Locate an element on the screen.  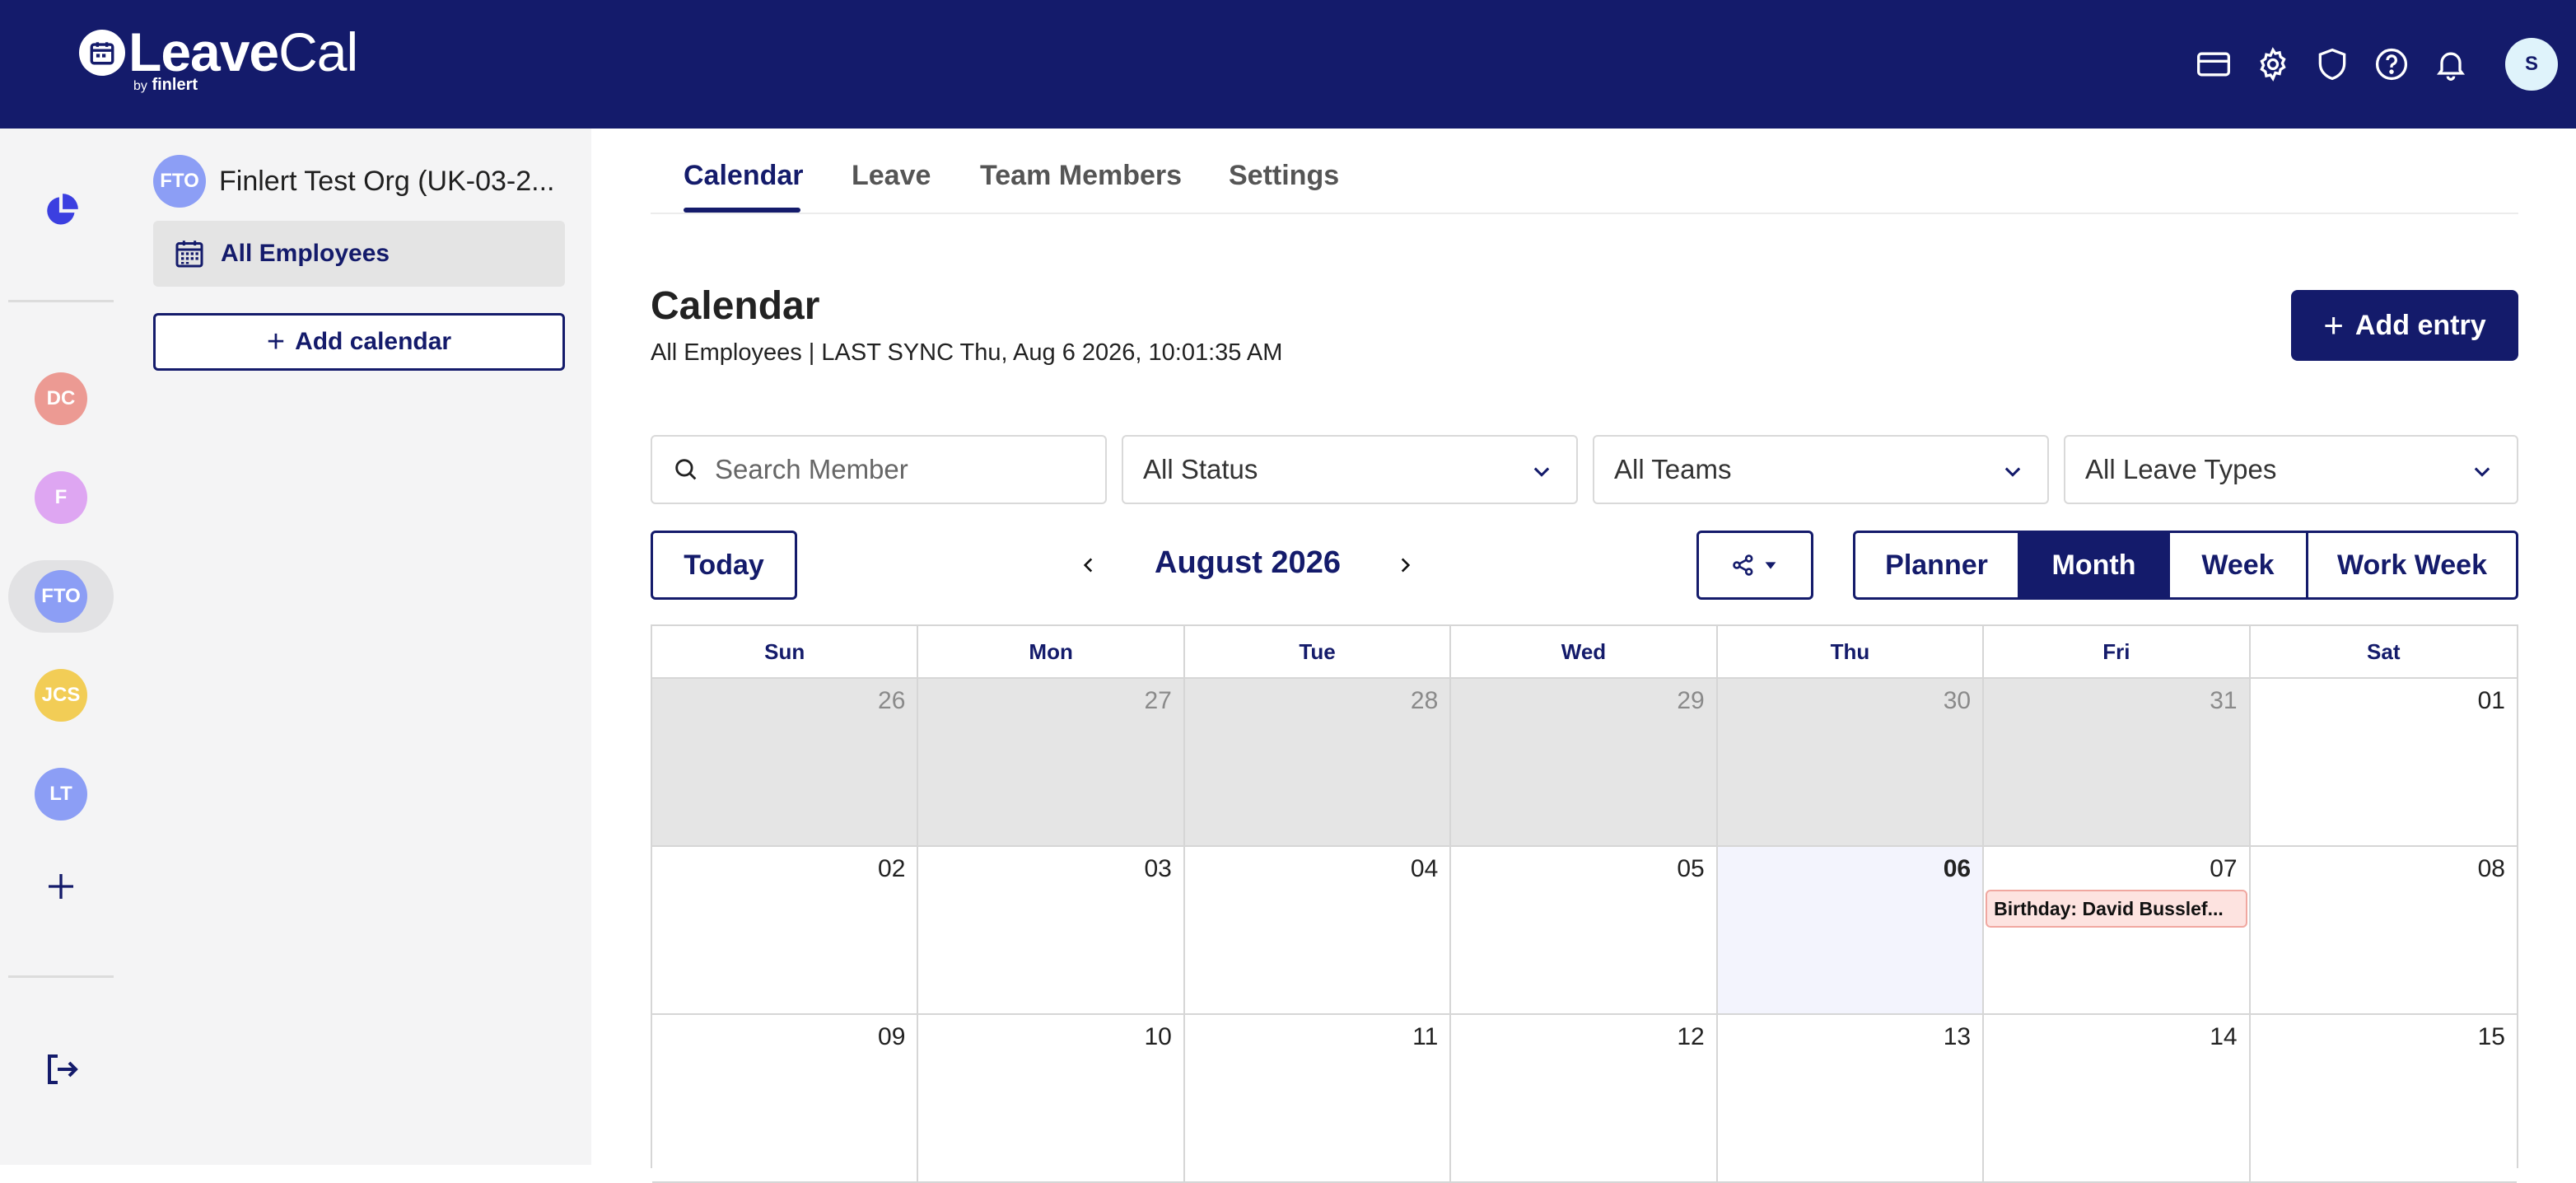
rail-workspace-fto: FTO is located at coordinates (61, 596).